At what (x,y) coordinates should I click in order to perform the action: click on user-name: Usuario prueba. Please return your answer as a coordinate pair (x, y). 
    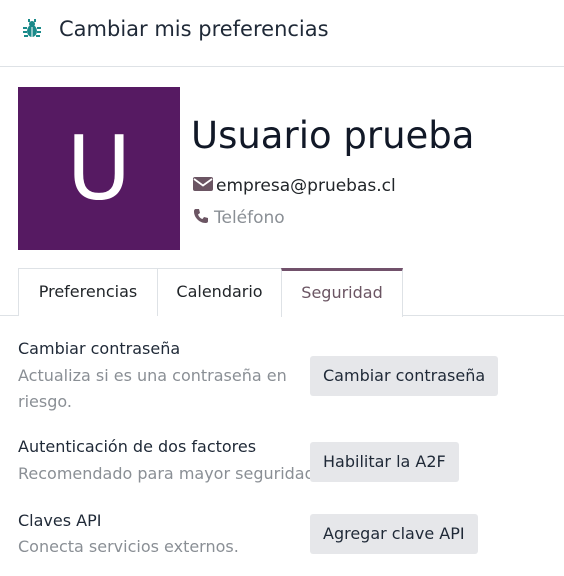
    Looking at the image, I should click on (332, 136).